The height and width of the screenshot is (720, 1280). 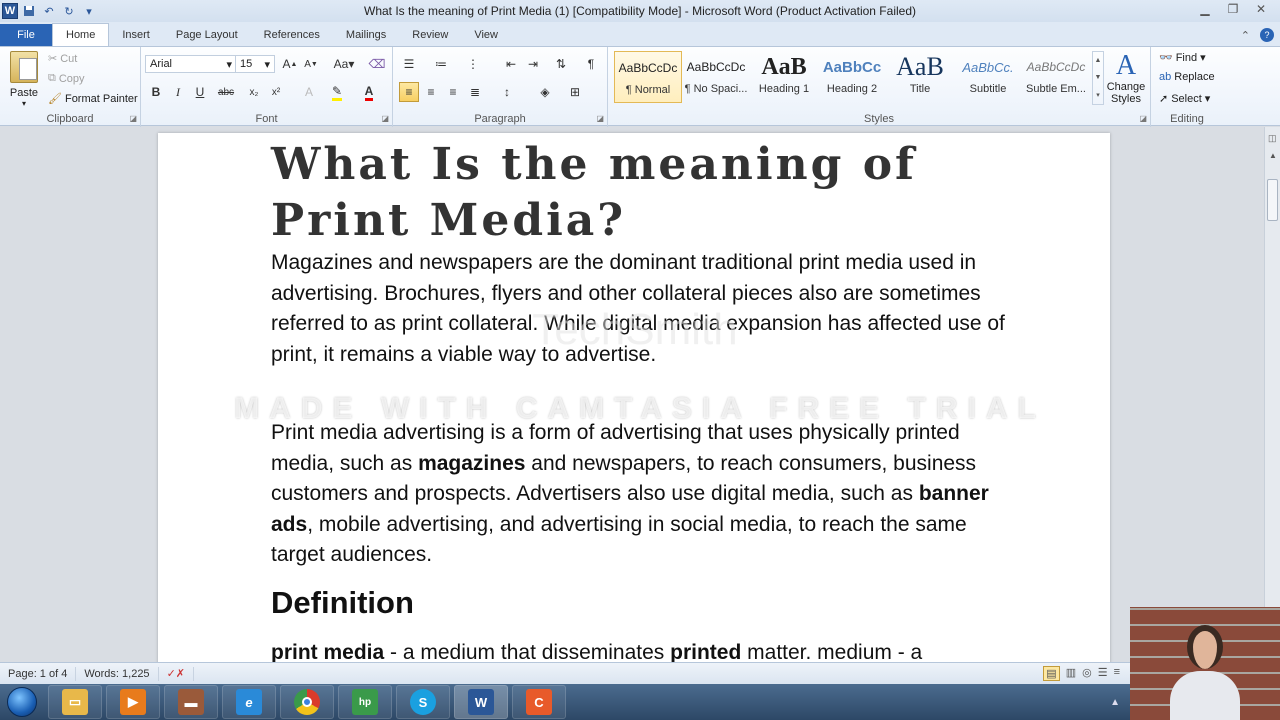 What do you see at coordinates (1115, 702) in the screenshot?
I see `tray-show-hidden-icon: ▲` at bounding box center [1115, 702].